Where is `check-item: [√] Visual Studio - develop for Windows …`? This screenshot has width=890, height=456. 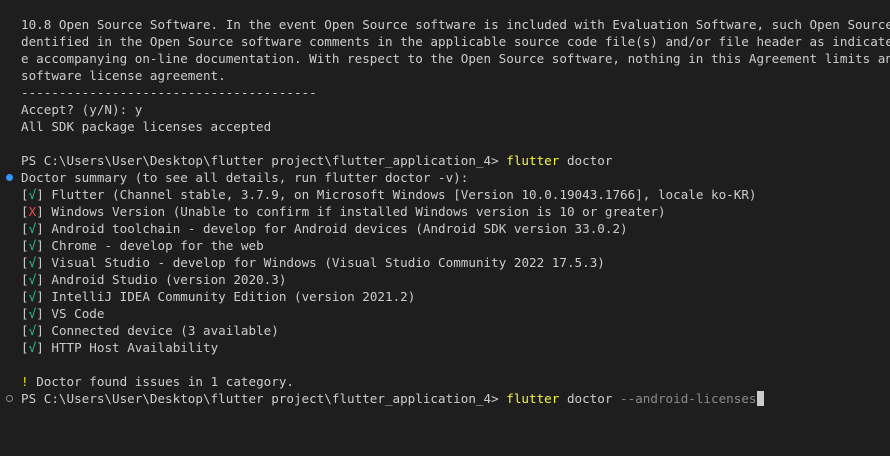 check-item: [√] Visual Studio - develop for Windows … is located at coordinates (445, 262).